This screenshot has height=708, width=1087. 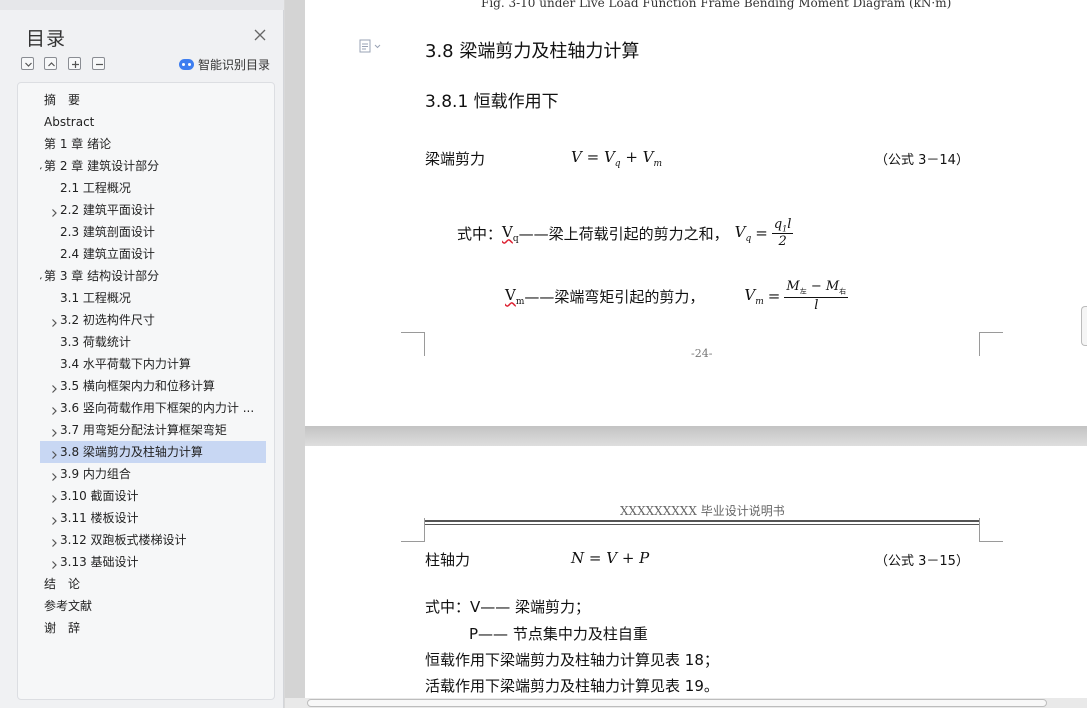 I want to click on toc-item: 3.4 水平荷载下内力计算, so click(x=153, y=364).